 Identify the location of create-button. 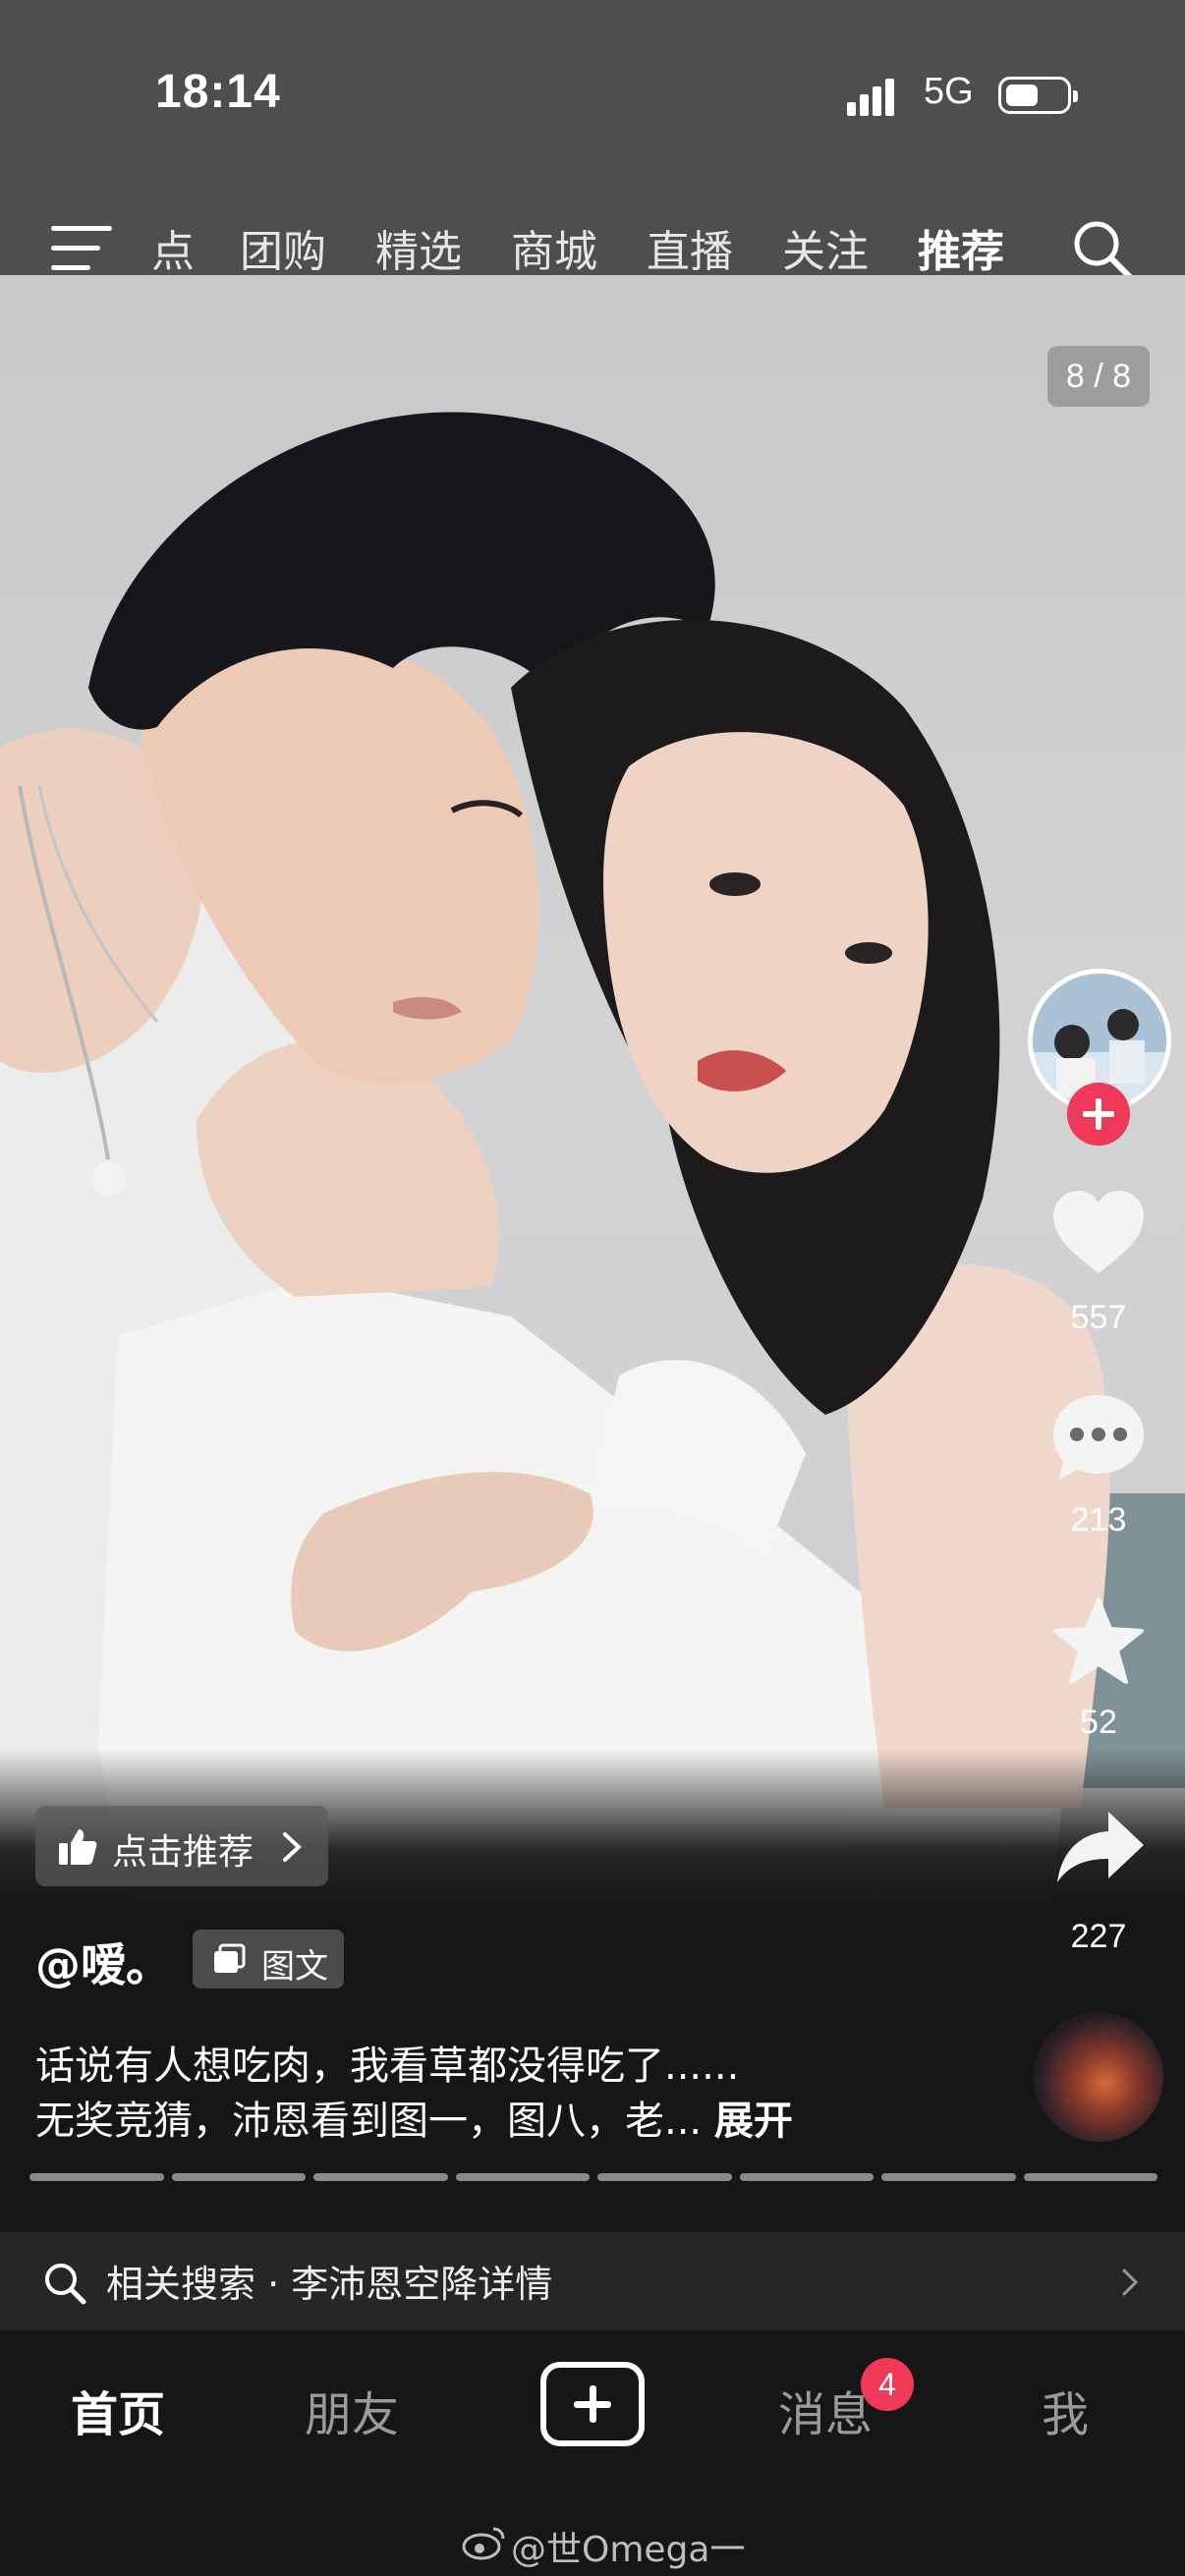
(592, 2404).